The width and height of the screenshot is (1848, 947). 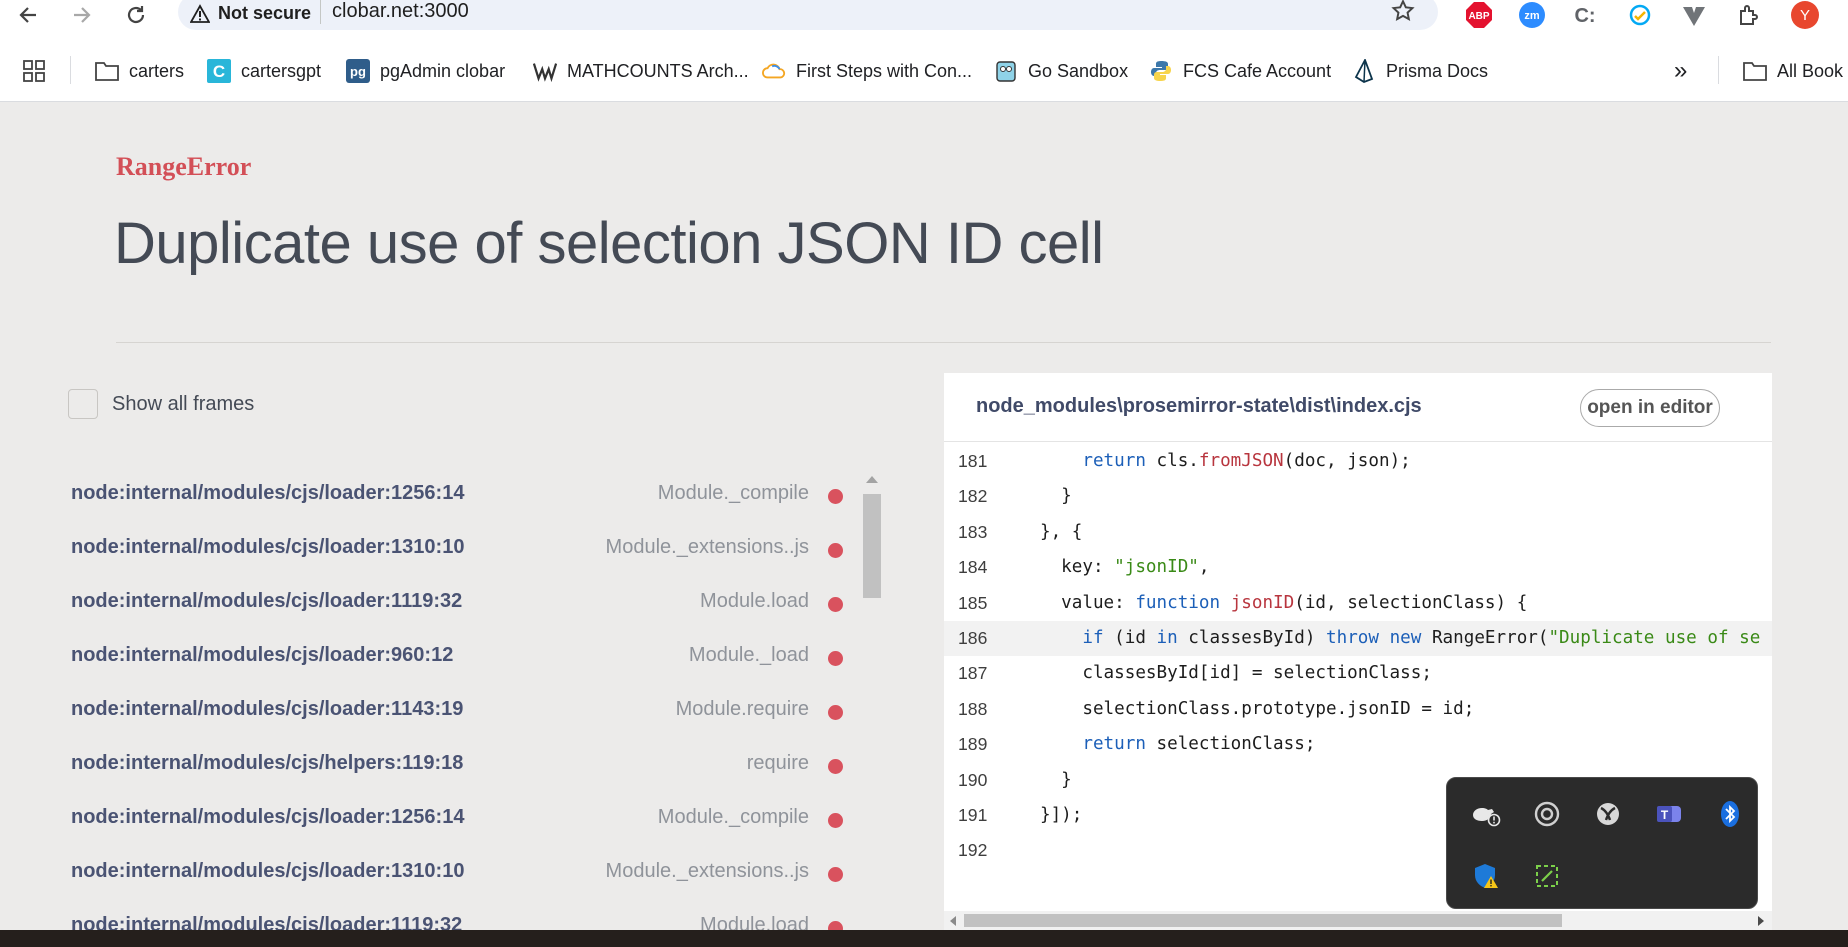 What do you see at coordinates (136, 15) in the screenshot?
I see `reload-button` at bounding box center [136, 15].